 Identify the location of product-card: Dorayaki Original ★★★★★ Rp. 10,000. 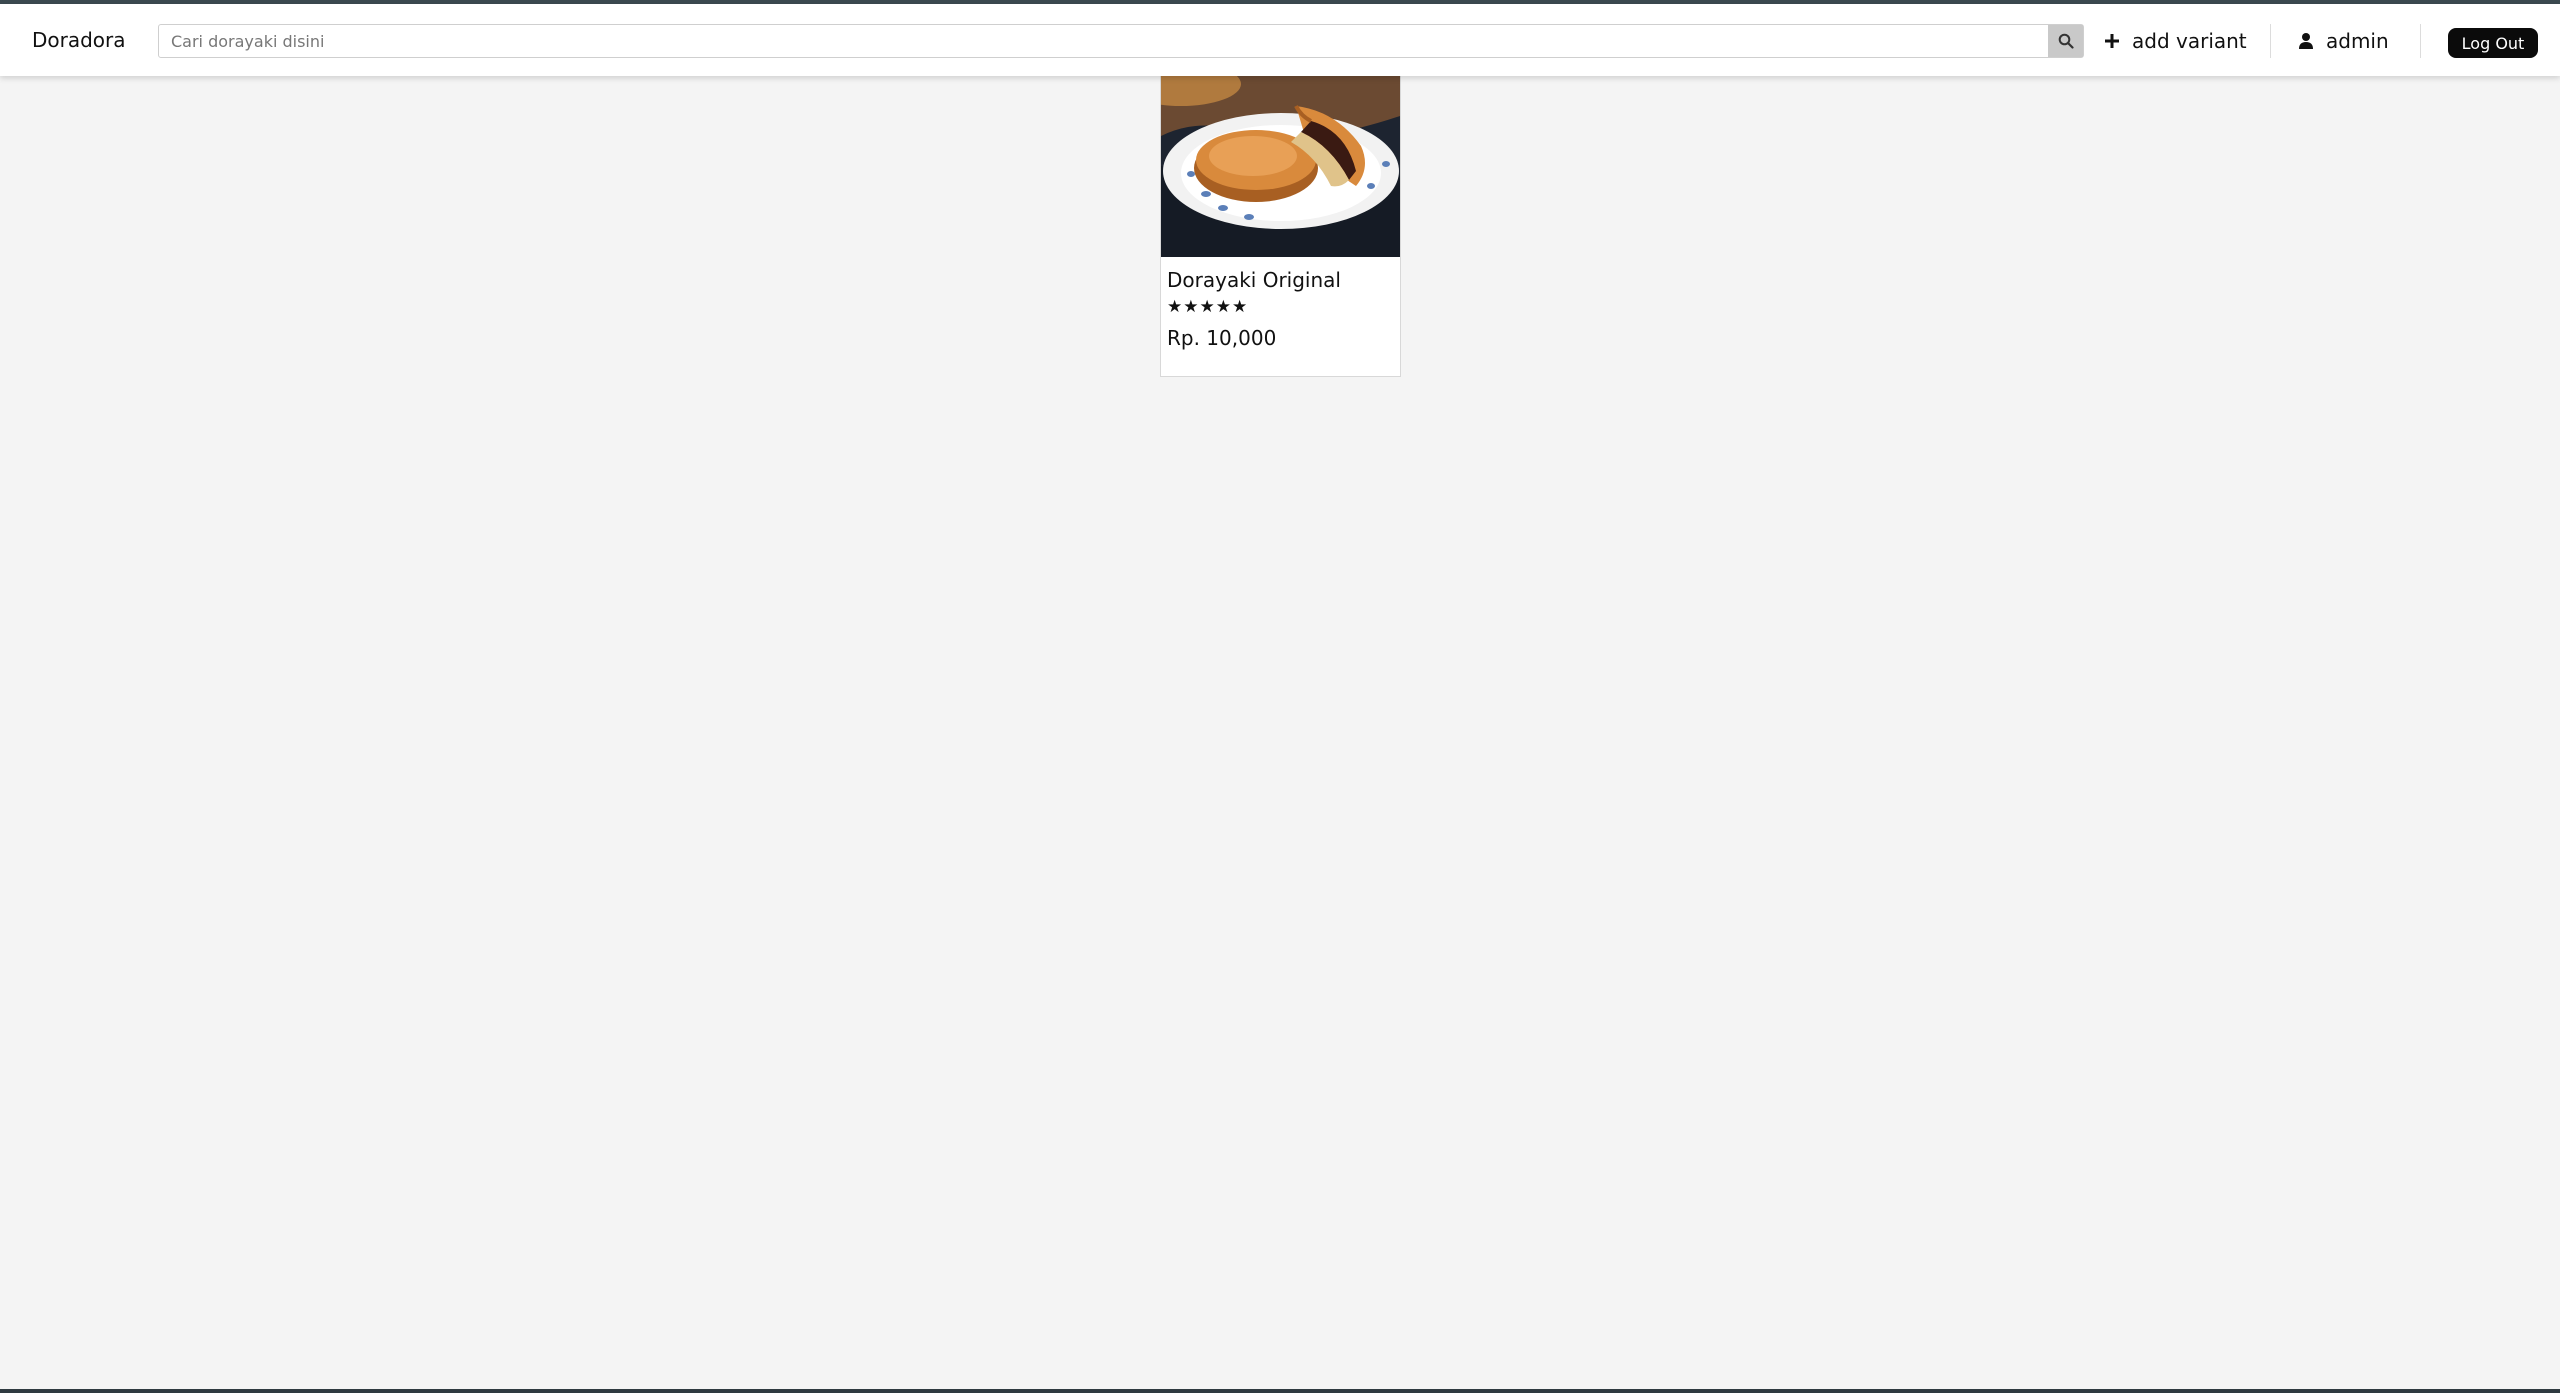
(1280, 226).